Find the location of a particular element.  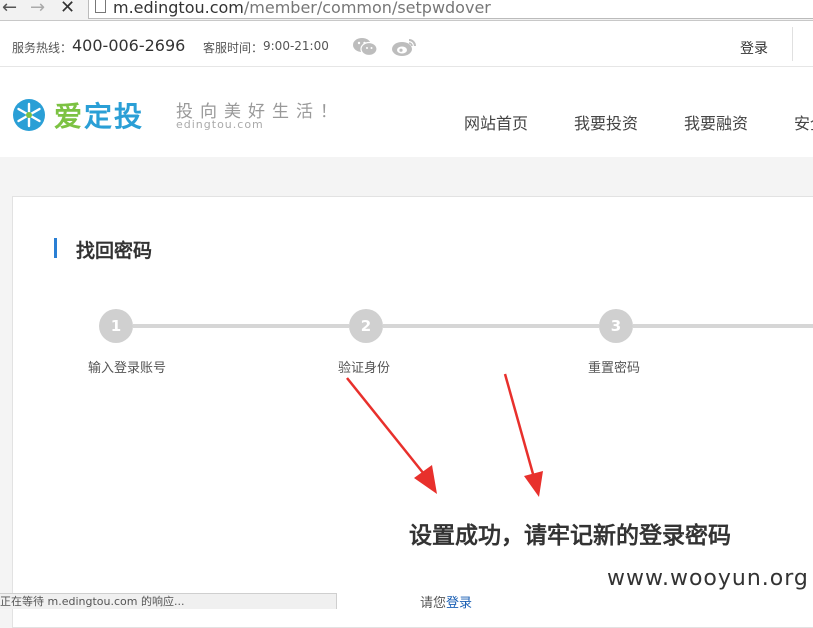

login-prompt: 请您登录 is located at coordinates (446, 601).